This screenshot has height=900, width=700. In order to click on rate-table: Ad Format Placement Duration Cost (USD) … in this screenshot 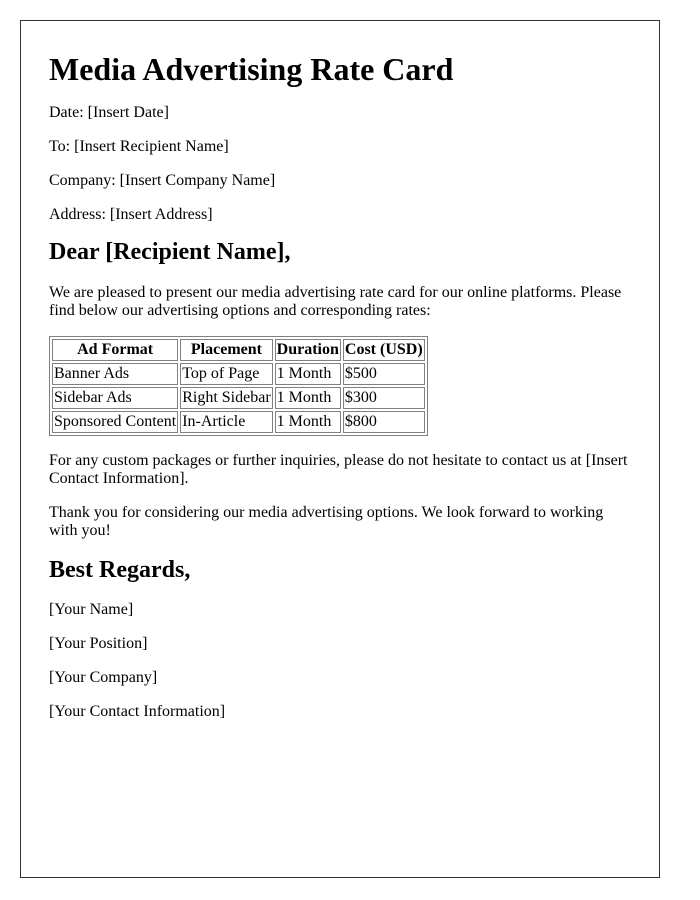, I will do `click(238, 386)`.